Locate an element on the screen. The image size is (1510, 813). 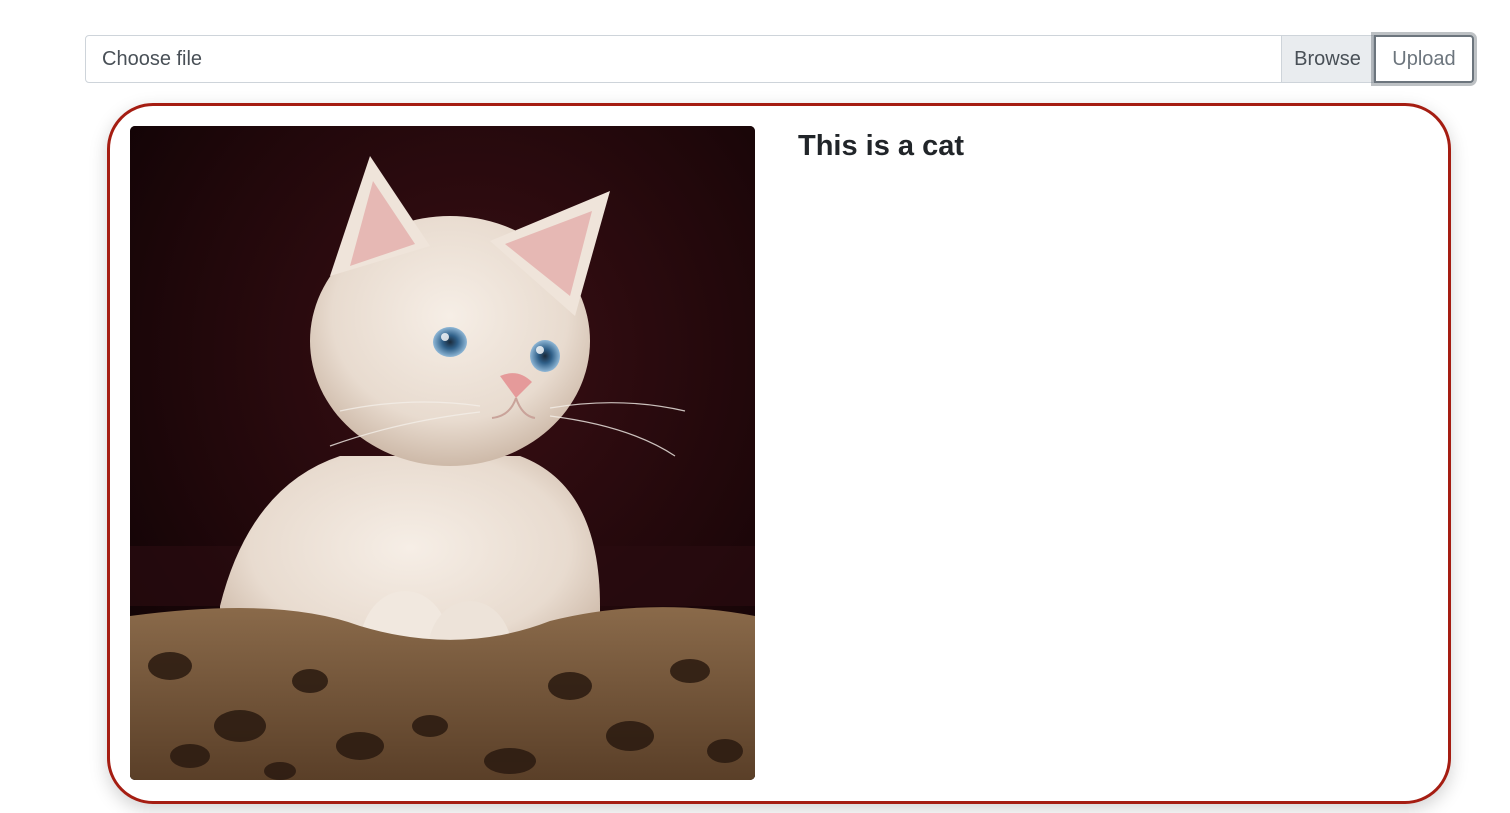
upload-form: Choose file Browse Upload is located at coordinates (779, 59).